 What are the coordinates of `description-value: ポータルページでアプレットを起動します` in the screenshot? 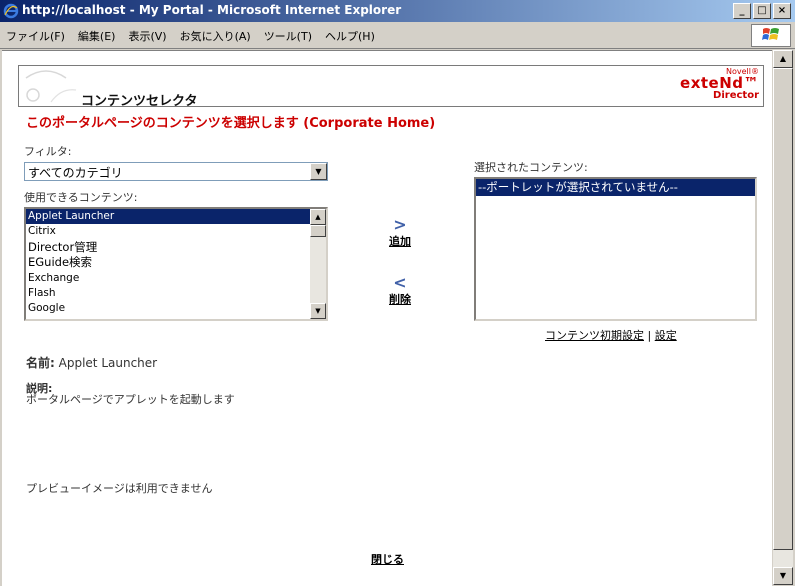 It's located at (130, 399).